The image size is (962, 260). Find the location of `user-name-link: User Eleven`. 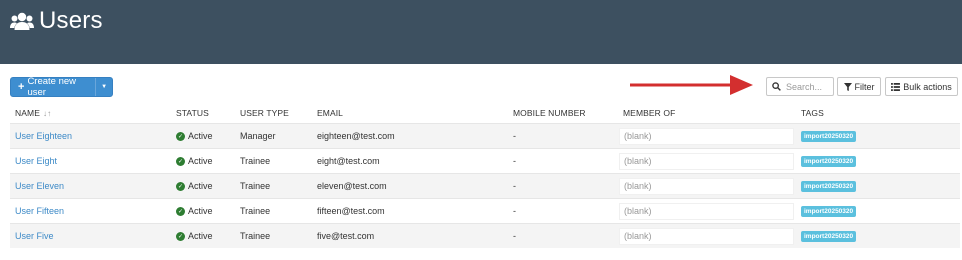

user-name-link: User Eleven is located at coordinates (39, 186).